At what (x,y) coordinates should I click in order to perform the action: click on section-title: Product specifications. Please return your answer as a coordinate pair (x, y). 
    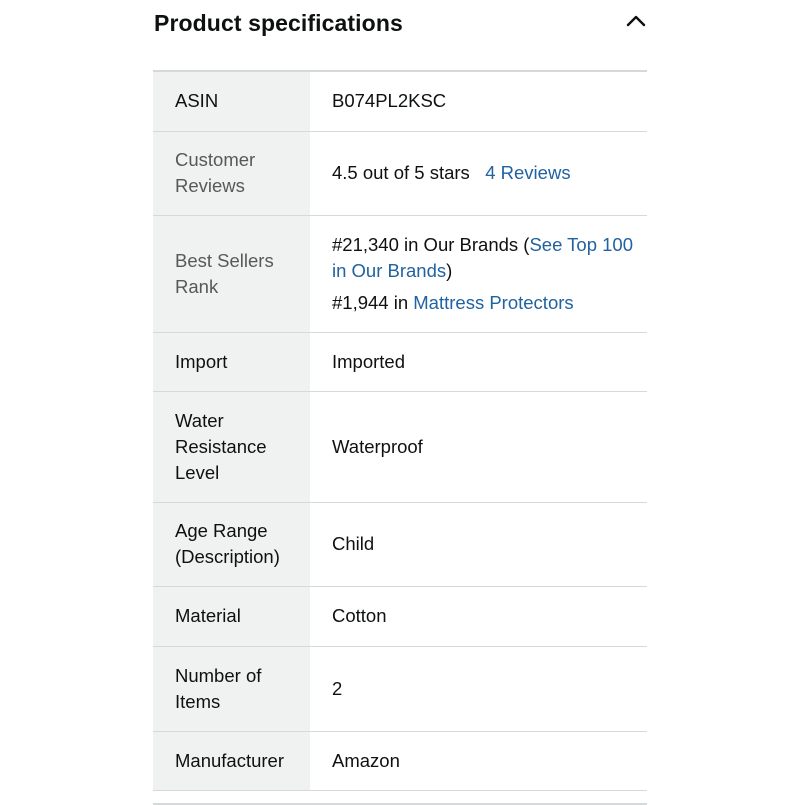
    Looking at the image, I should click on (278, 23).